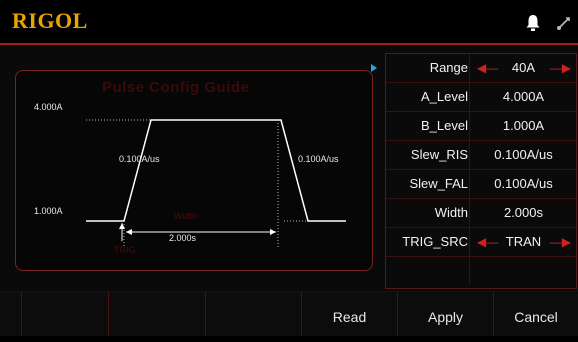  What do you see at coordinates (563, 23) in the screenshot?
I see `usb-icon` at bounding box center [563, 23].